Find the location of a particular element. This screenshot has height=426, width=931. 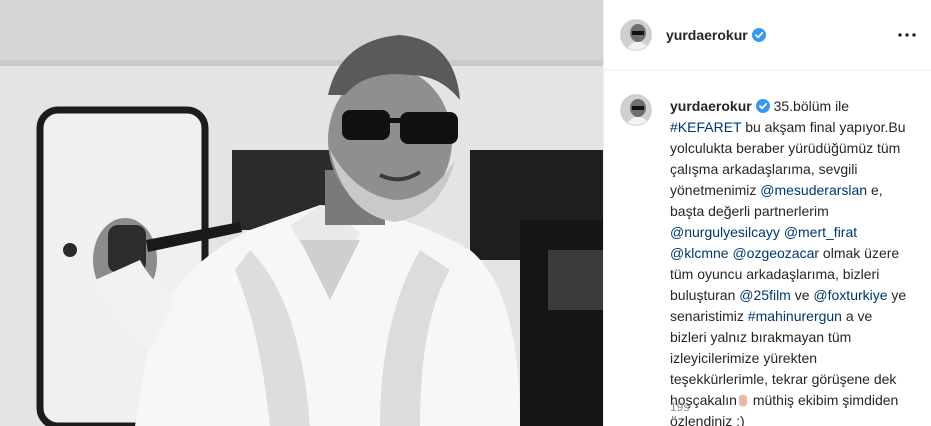

more-options-button is located at coordinates (907, 35).